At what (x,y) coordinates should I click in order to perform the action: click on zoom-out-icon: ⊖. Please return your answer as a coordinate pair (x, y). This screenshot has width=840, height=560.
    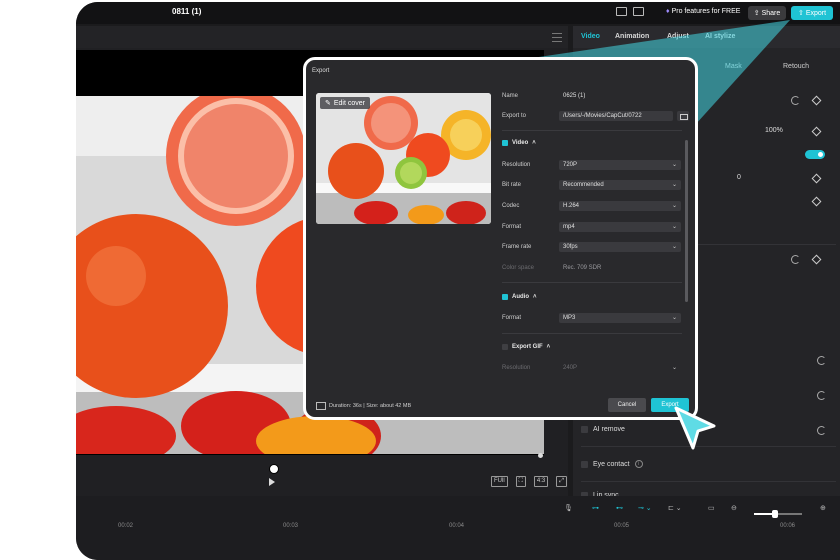
    Looking at the image, I should click on (734, 508).